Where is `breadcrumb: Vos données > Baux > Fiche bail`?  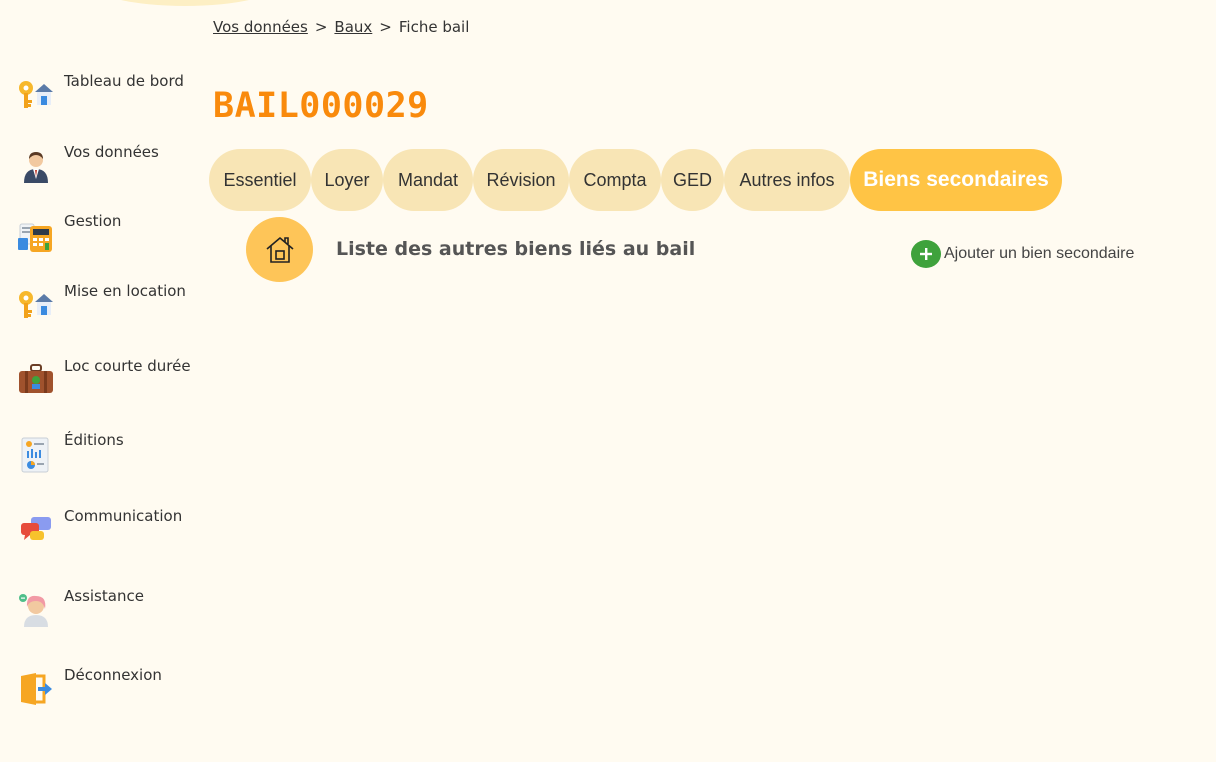
breadcrumb: Vos données > Baux > Fiche bail is located at coordinates (341, 27).